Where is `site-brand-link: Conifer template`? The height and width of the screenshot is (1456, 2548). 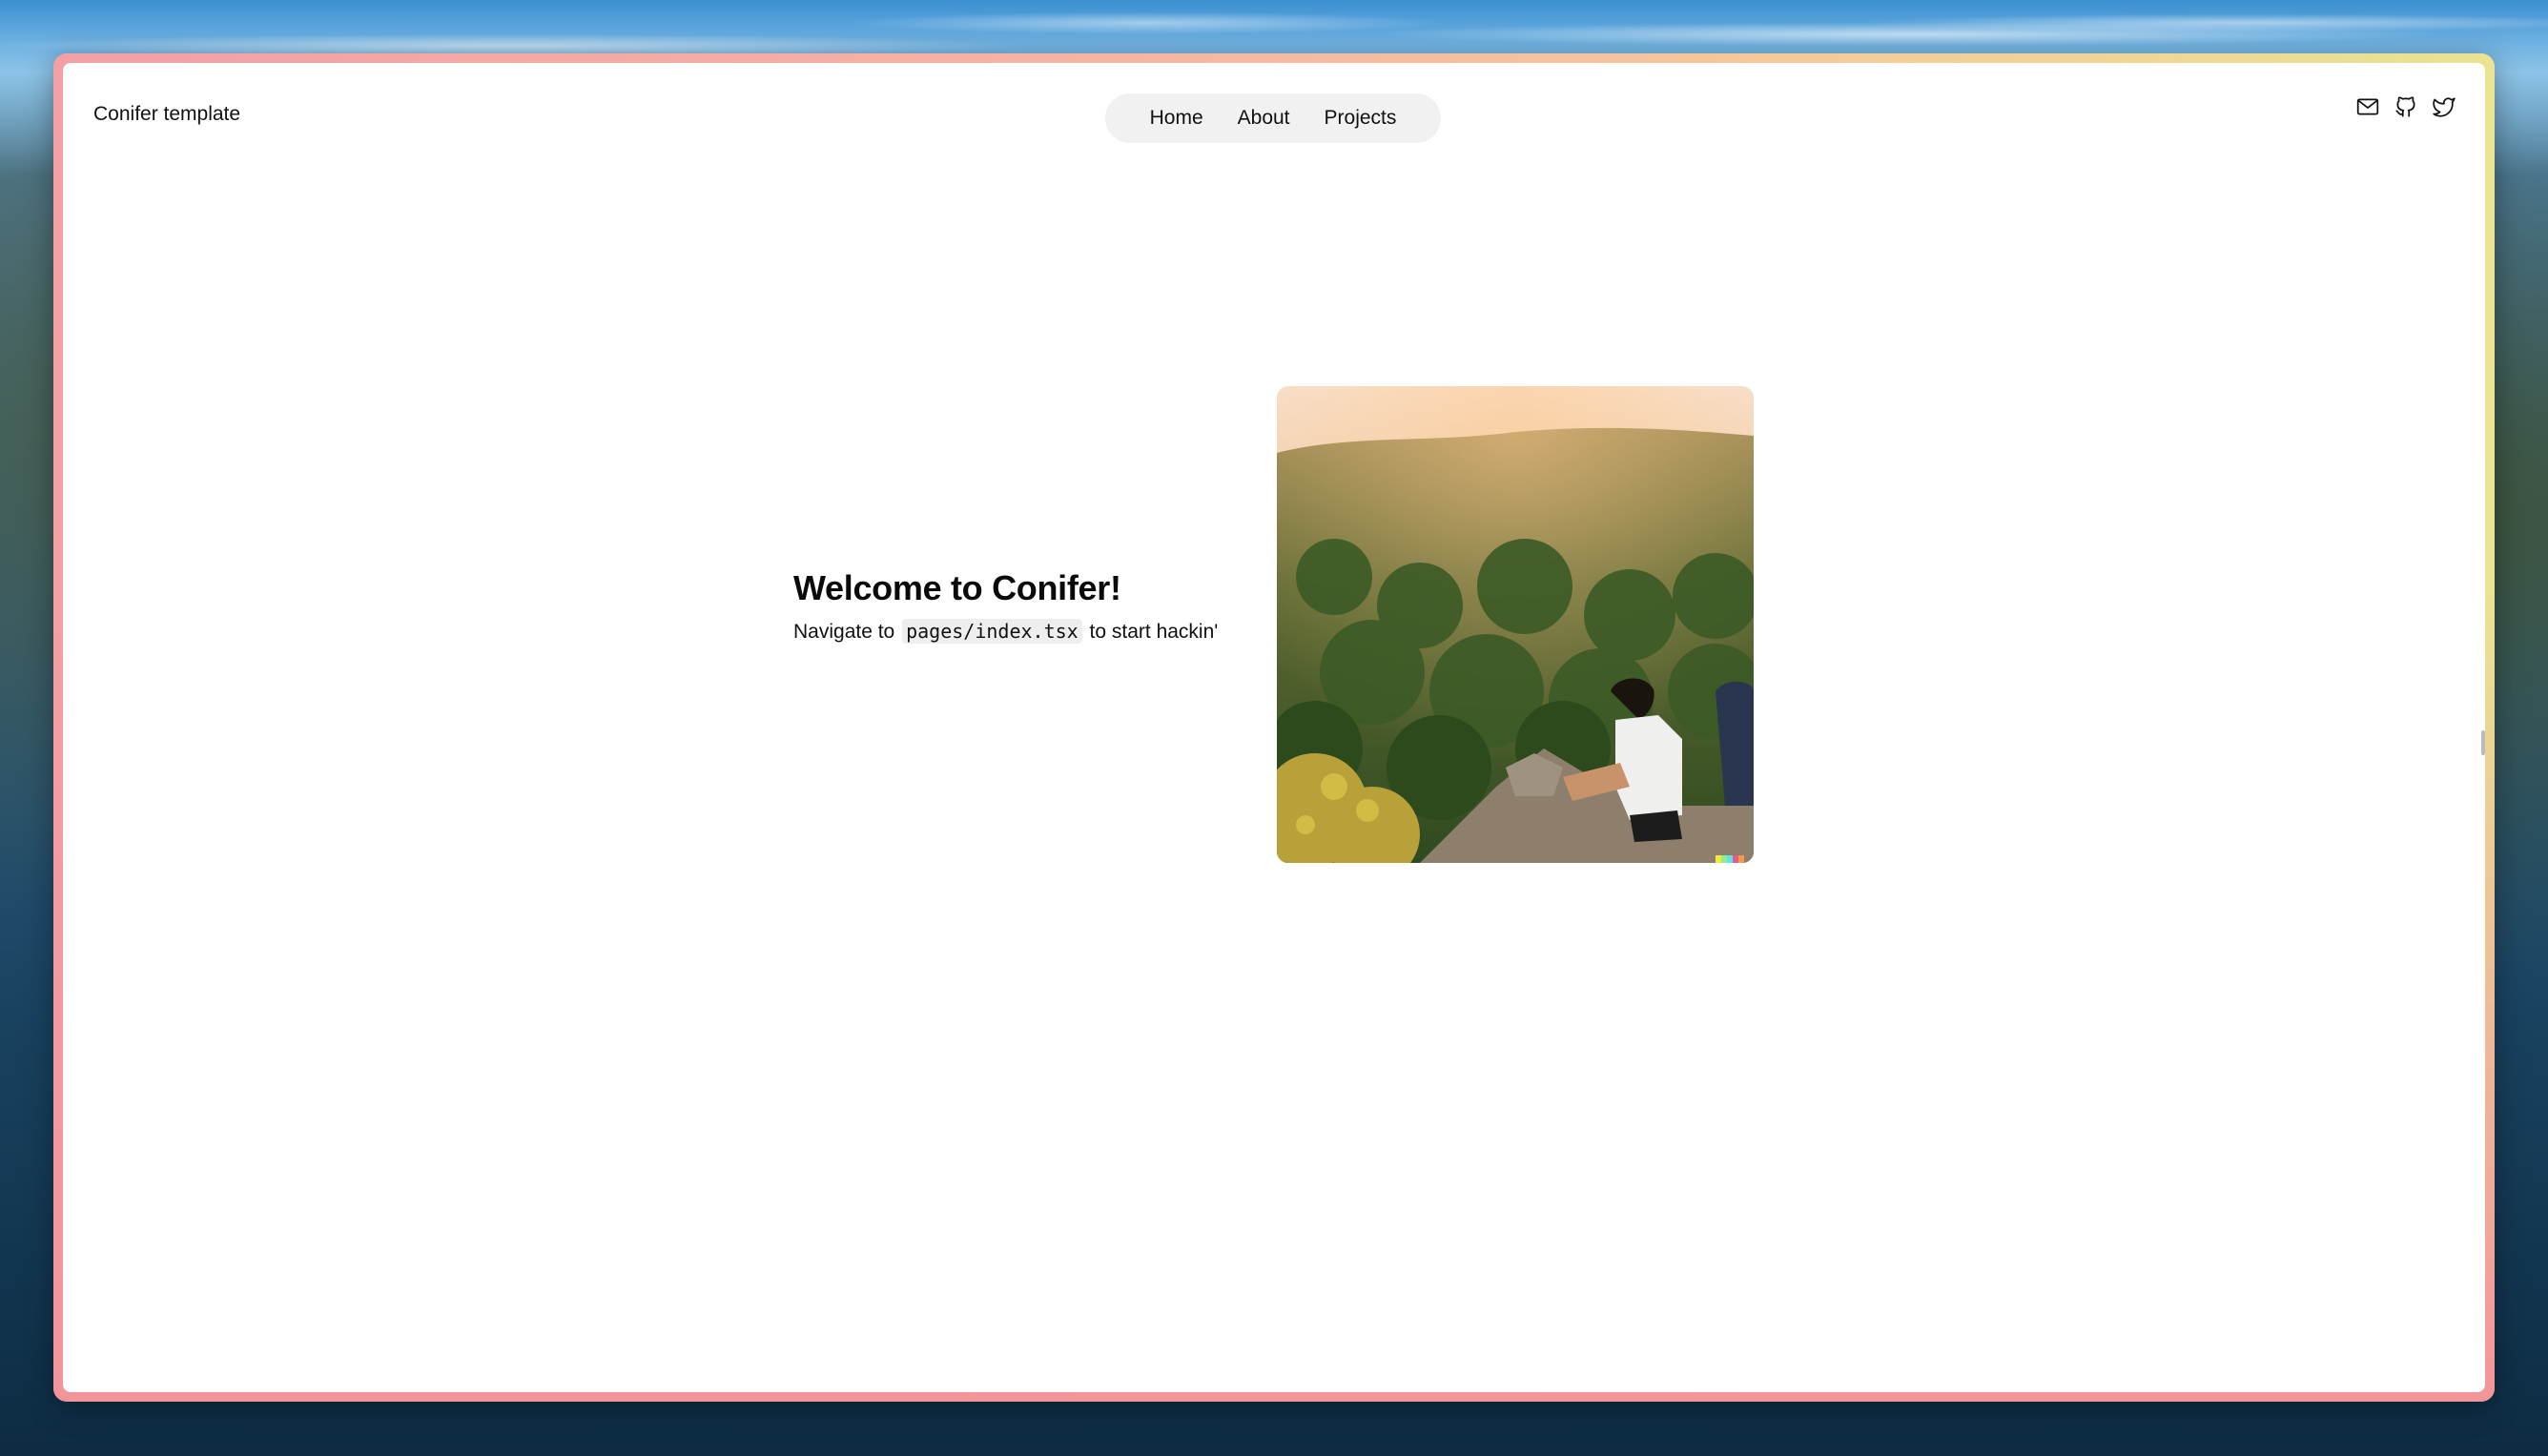 site-brand-link: Conifer template is located at coordinates (166, 115).